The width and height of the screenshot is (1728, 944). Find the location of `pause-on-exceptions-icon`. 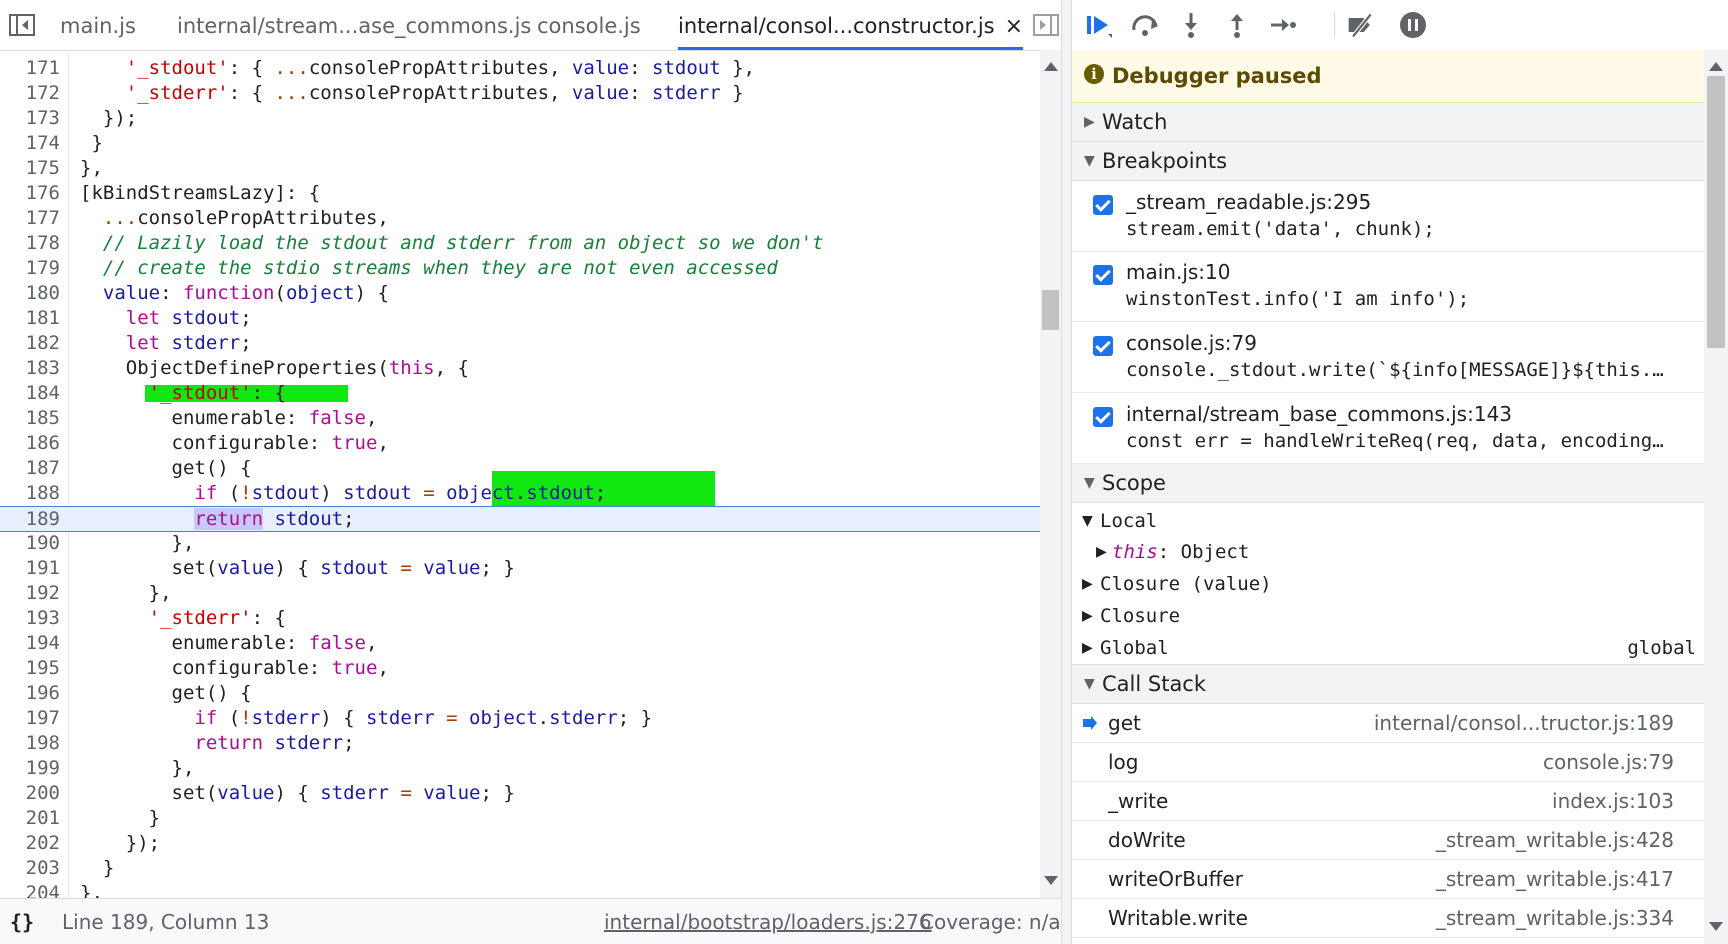

pause-on-exceptions-icon is located at coordinates (1413, 25).